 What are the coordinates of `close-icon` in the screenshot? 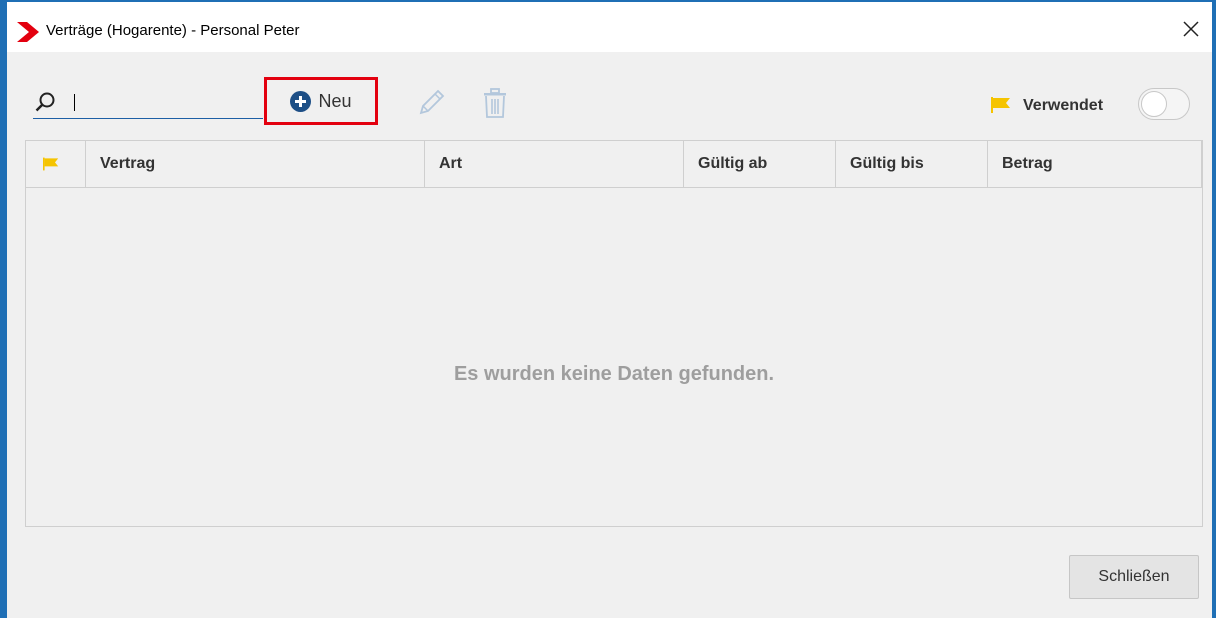 It's located at (1191, 29).